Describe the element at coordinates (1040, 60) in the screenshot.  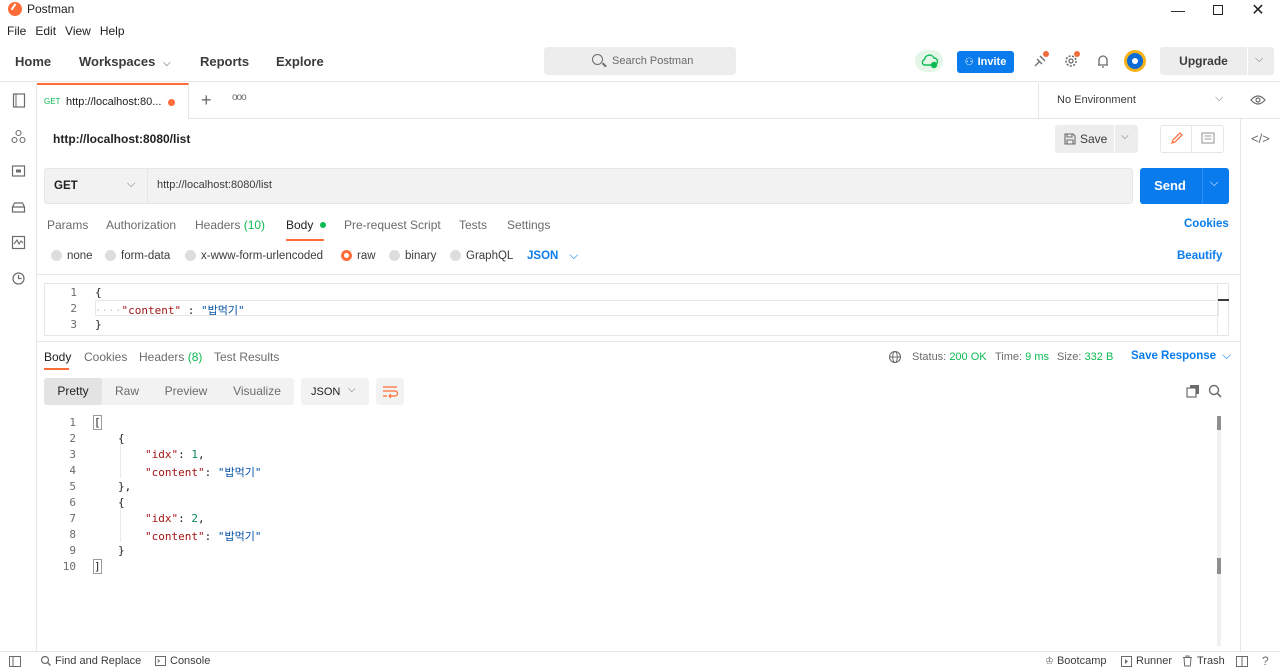
I see `satellite-icon` at that location.